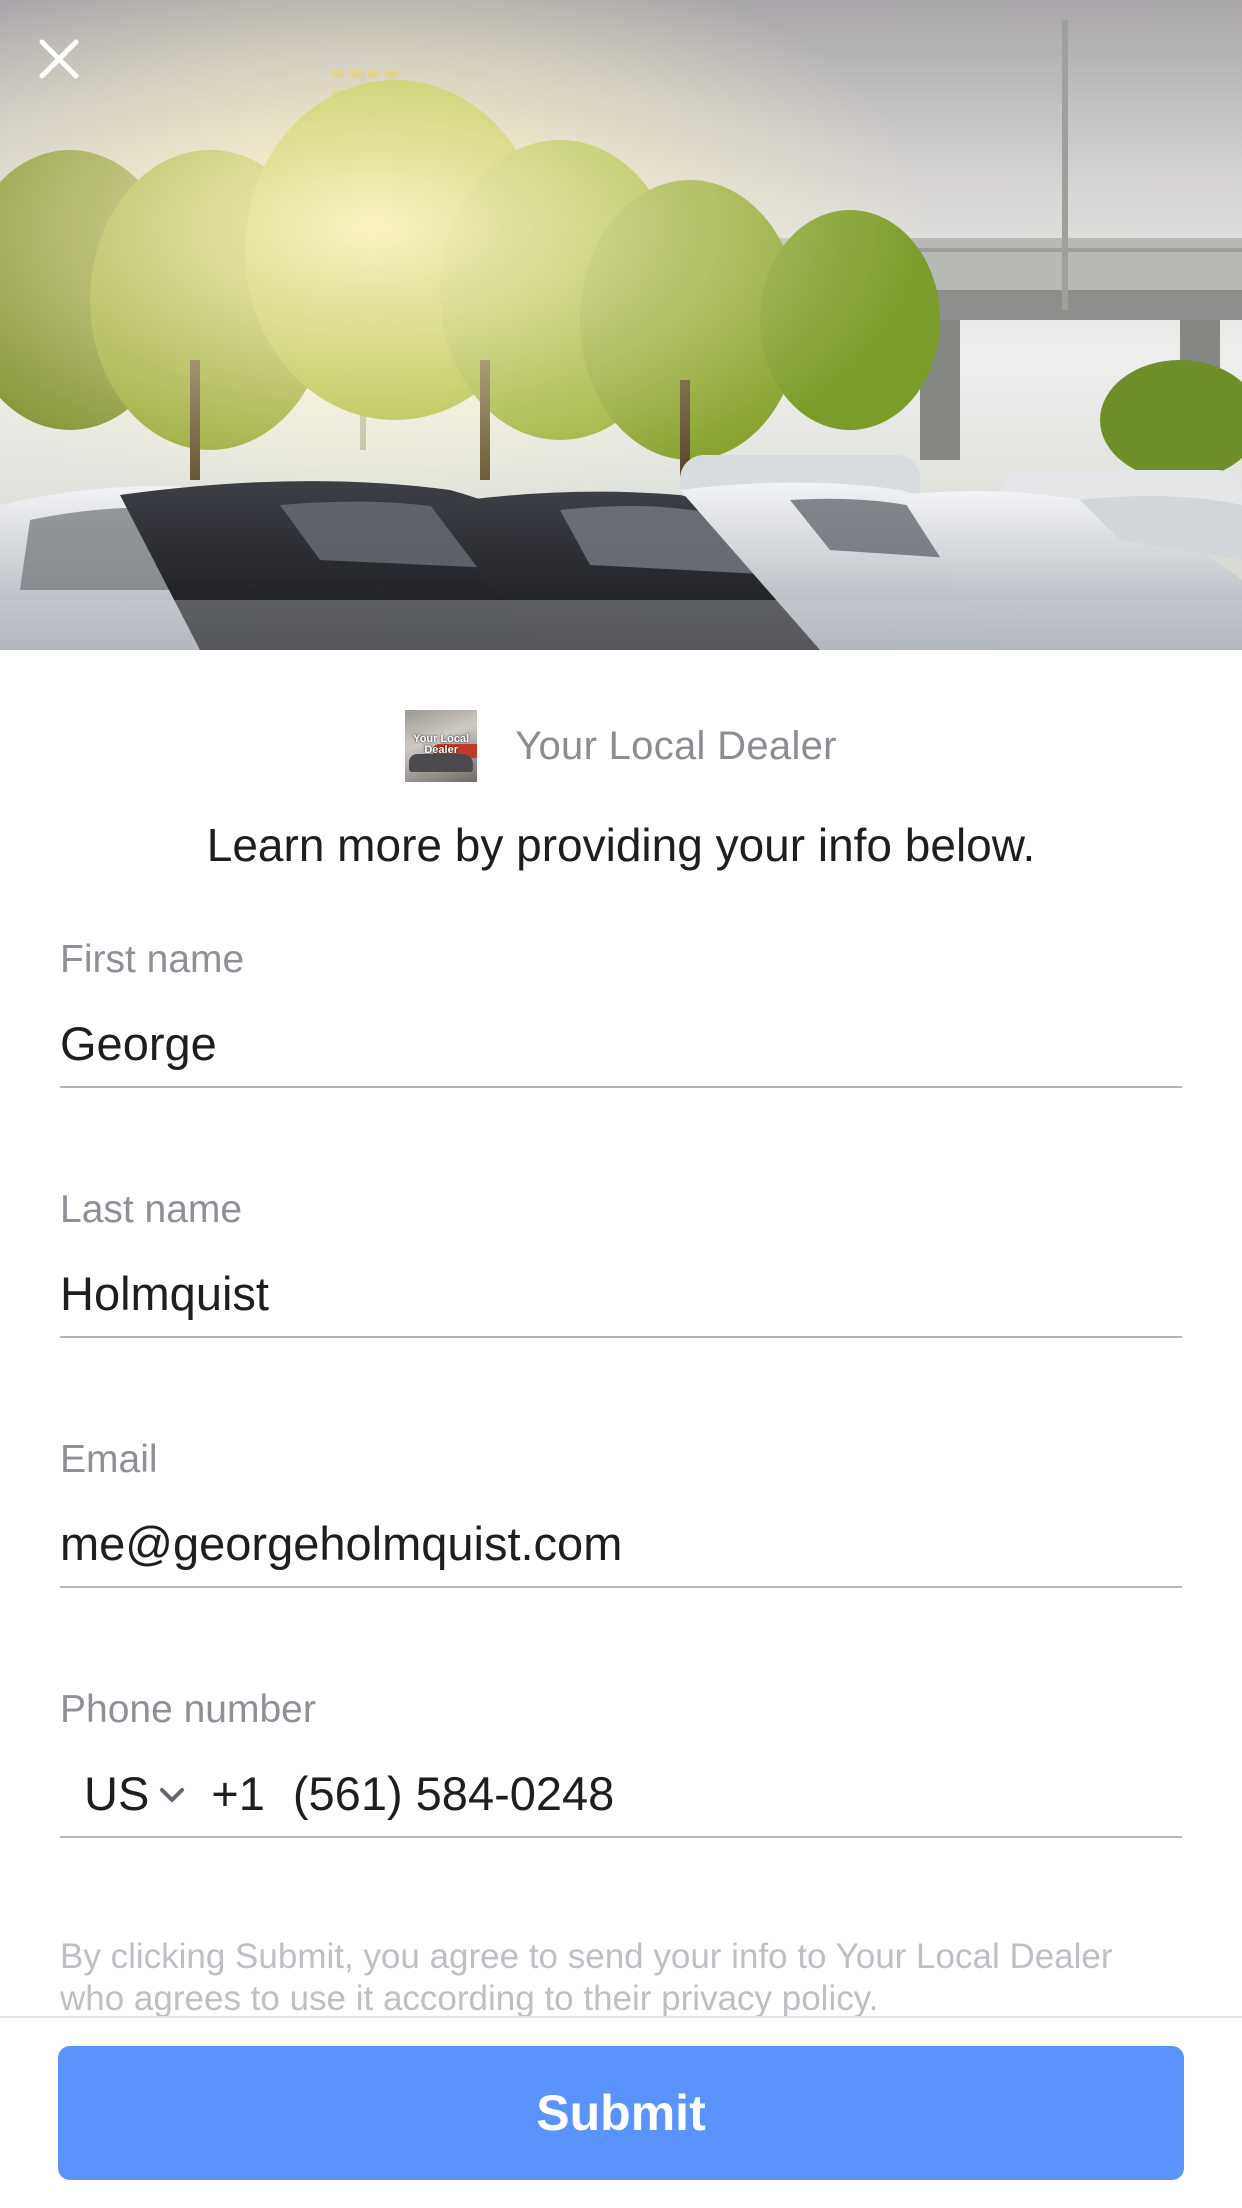 Image resolution: width=1242 pixels, height=2208 pixels. What do you see at coordinates (117, 1793) in the screenshot?
I see `country-code: US` at bounding box center [117, 1793].